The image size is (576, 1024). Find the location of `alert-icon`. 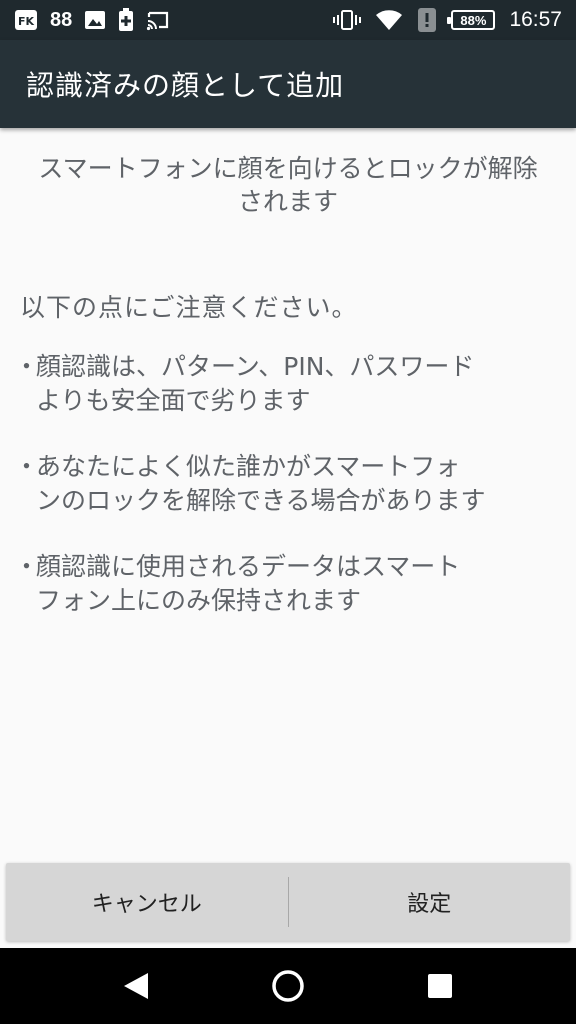

alert-icon is located at coordinates (427, 20).